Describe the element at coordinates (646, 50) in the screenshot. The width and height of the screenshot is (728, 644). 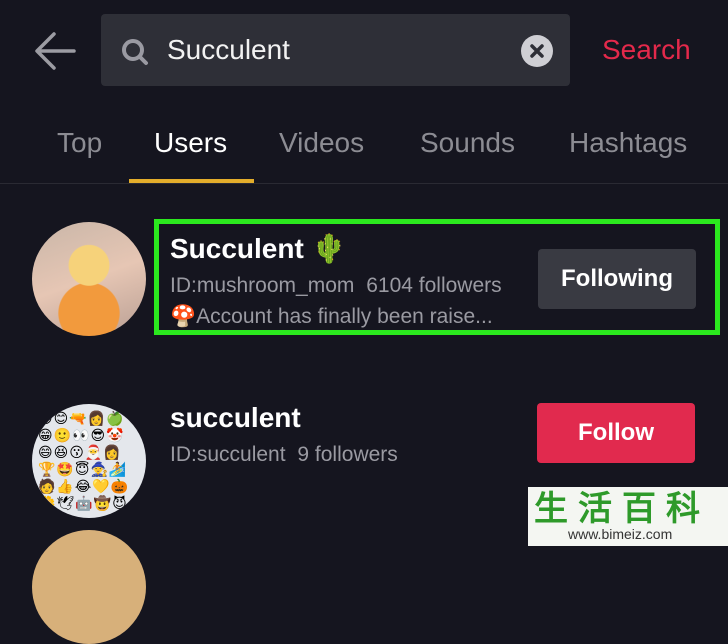
I see `search-button: Search` at that location.